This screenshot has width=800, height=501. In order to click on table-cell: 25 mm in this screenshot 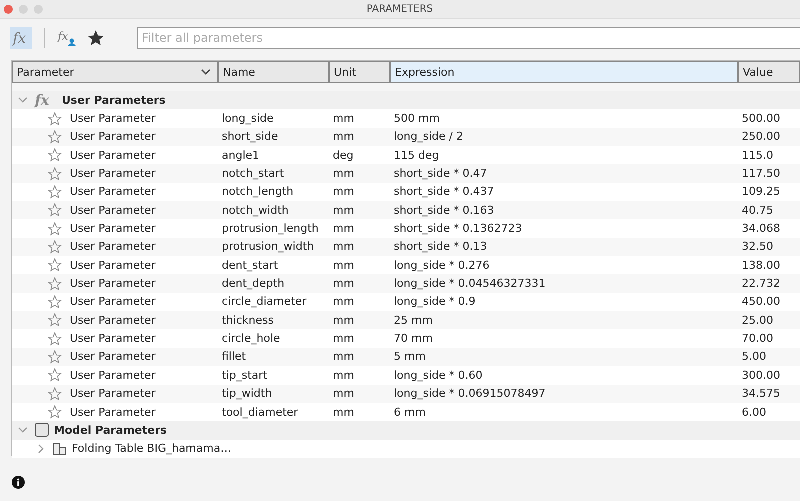, I will do `click(413, 320)`.